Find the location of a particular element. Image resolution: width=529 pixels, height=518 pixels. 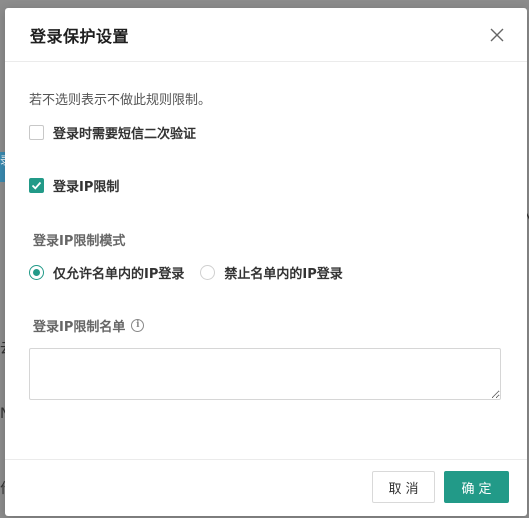

dialog-header: 登录保护设置 is located at coordinates (266, 35).